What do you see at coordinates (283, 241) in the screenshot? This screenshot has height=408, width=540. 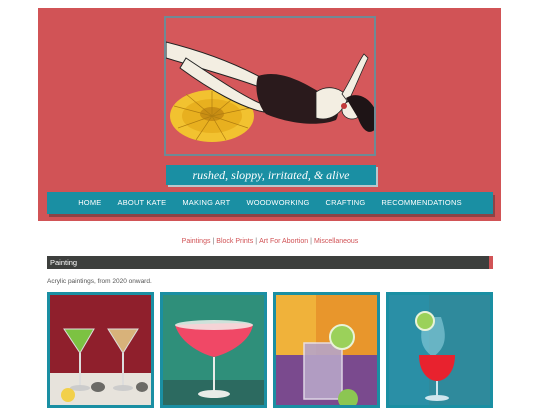 I see `category-link-art-for-abortion: Art For Abortion` at bounding box center [283, 241].